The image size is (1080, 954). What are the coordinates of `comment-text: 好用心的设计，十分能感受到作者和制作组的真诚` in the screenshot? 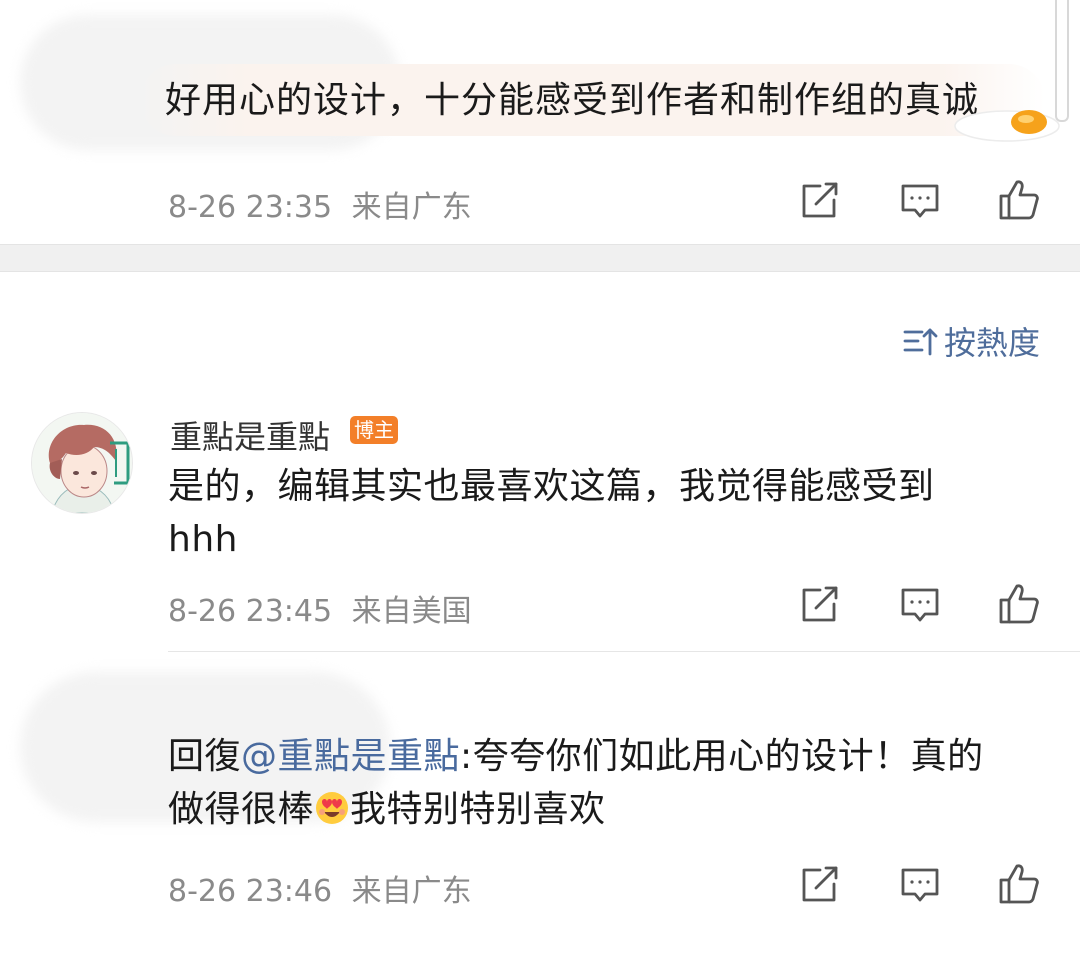 It's located at (572, 100).